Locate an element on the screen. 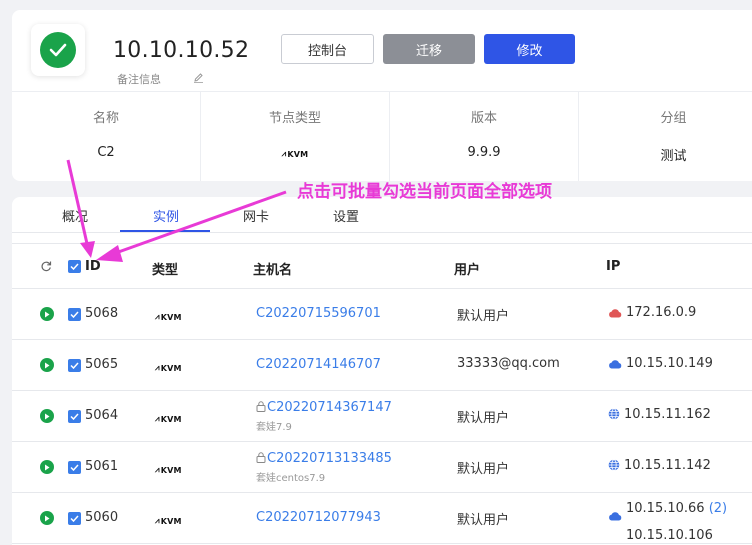 This screenshot has width=752, height=545. active-tab-indicator is located at coordinates (165, 231).